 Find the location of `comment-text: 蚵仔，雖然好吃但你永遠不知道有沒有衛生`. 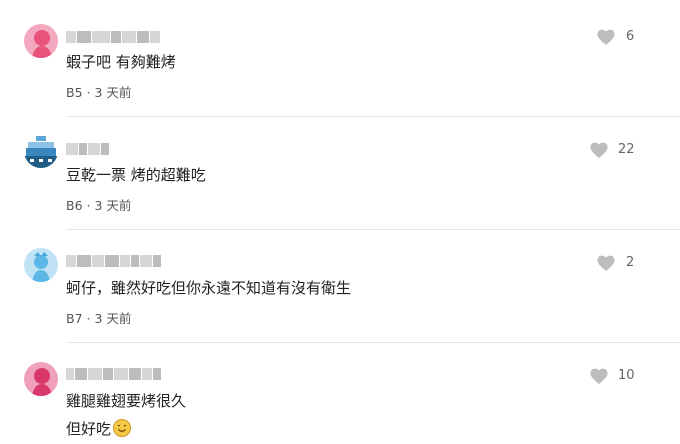

comment-text: 蚵仔，雖然好吃但你永遠不知道有沒有衛生 is located at coordinates (209, 288).